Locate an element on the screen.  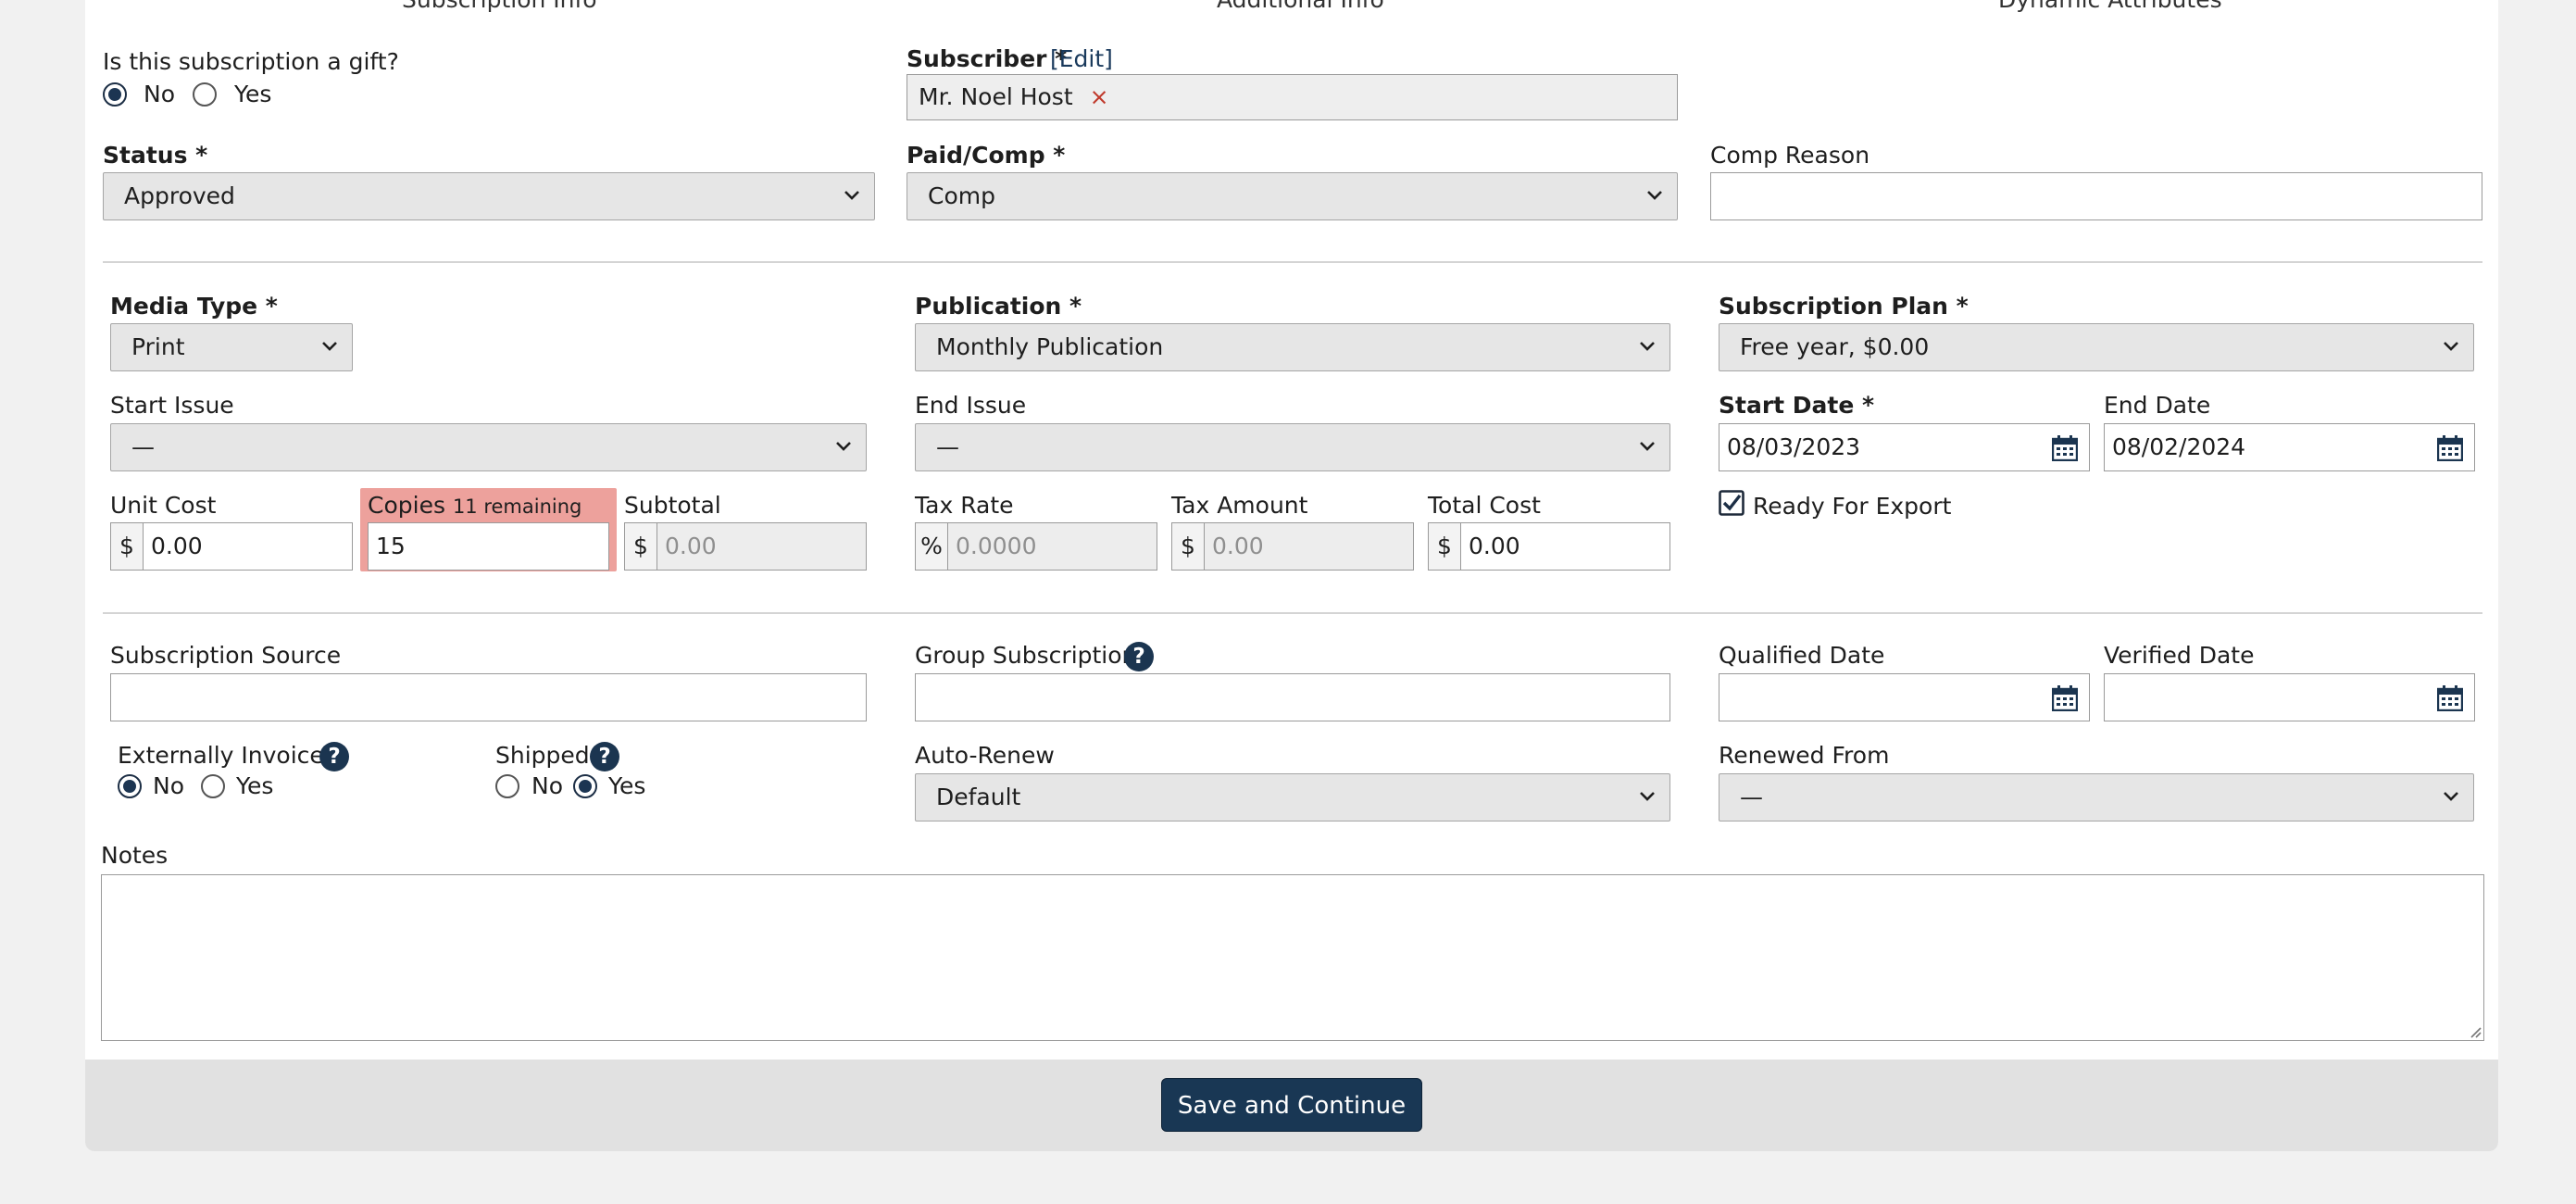
start-date-input: 08/03/2023 is located at coordinates (1904, 447).